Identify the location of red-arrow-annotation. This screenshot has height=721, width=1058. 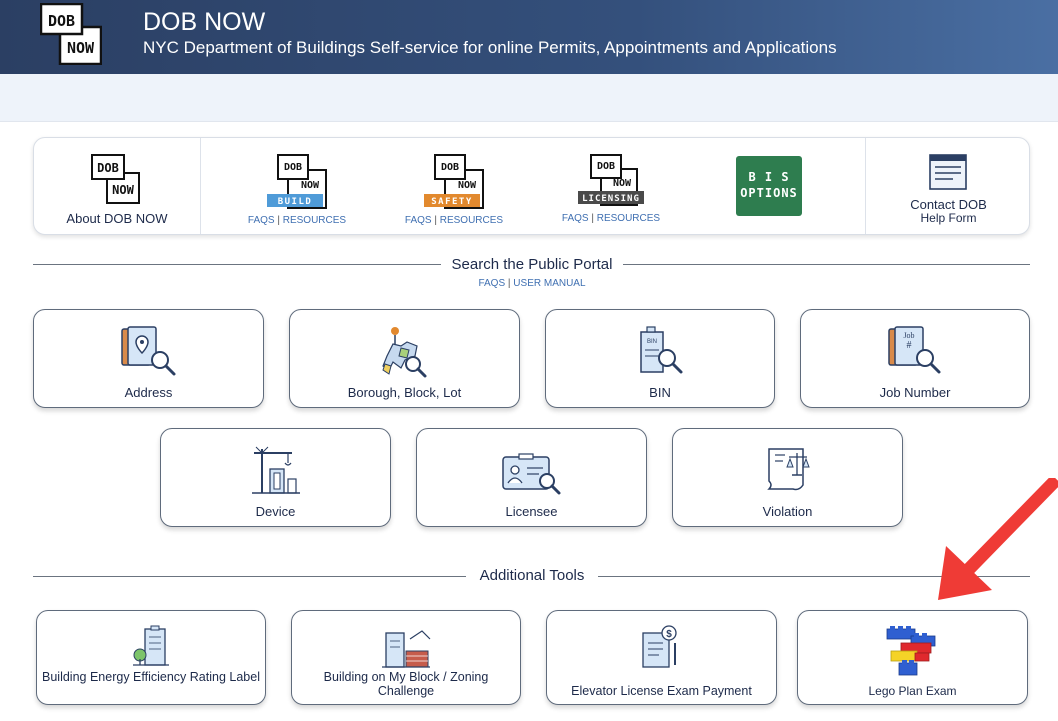
(998, 539).